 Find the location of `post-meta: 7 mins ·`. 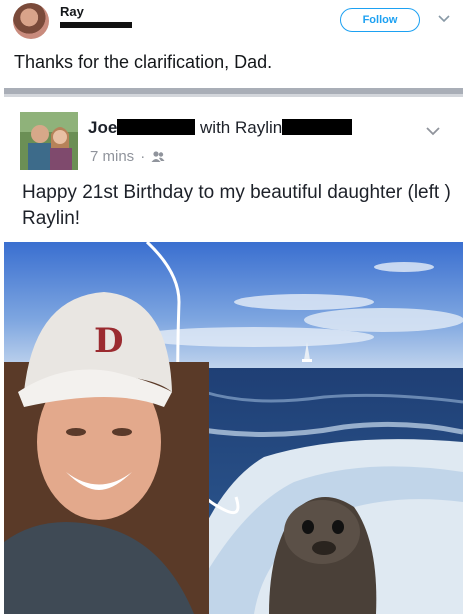

post-meta: 7 mins · is located at coordinates (127, 156).